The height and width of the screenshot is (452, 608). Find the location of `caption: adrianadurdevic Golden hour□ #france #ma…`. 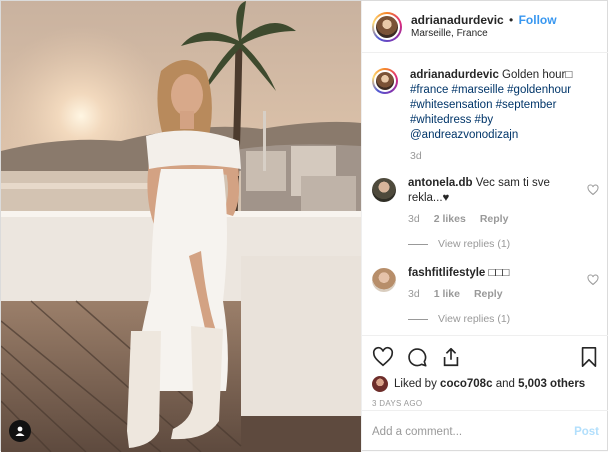

caption: adrianadurdevic Golden hour□ #france #ma… is located at coordinates (485, 116).